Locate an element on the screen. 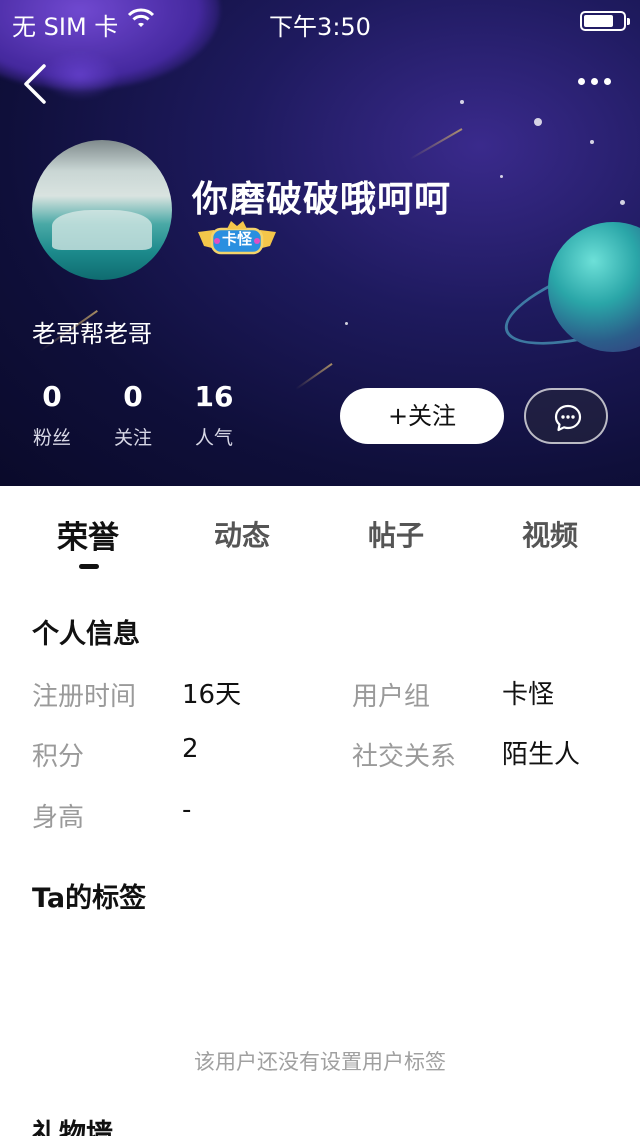 The image size is (640, 1136). info-label-points: 积分 is located at coordinates (58, 757).